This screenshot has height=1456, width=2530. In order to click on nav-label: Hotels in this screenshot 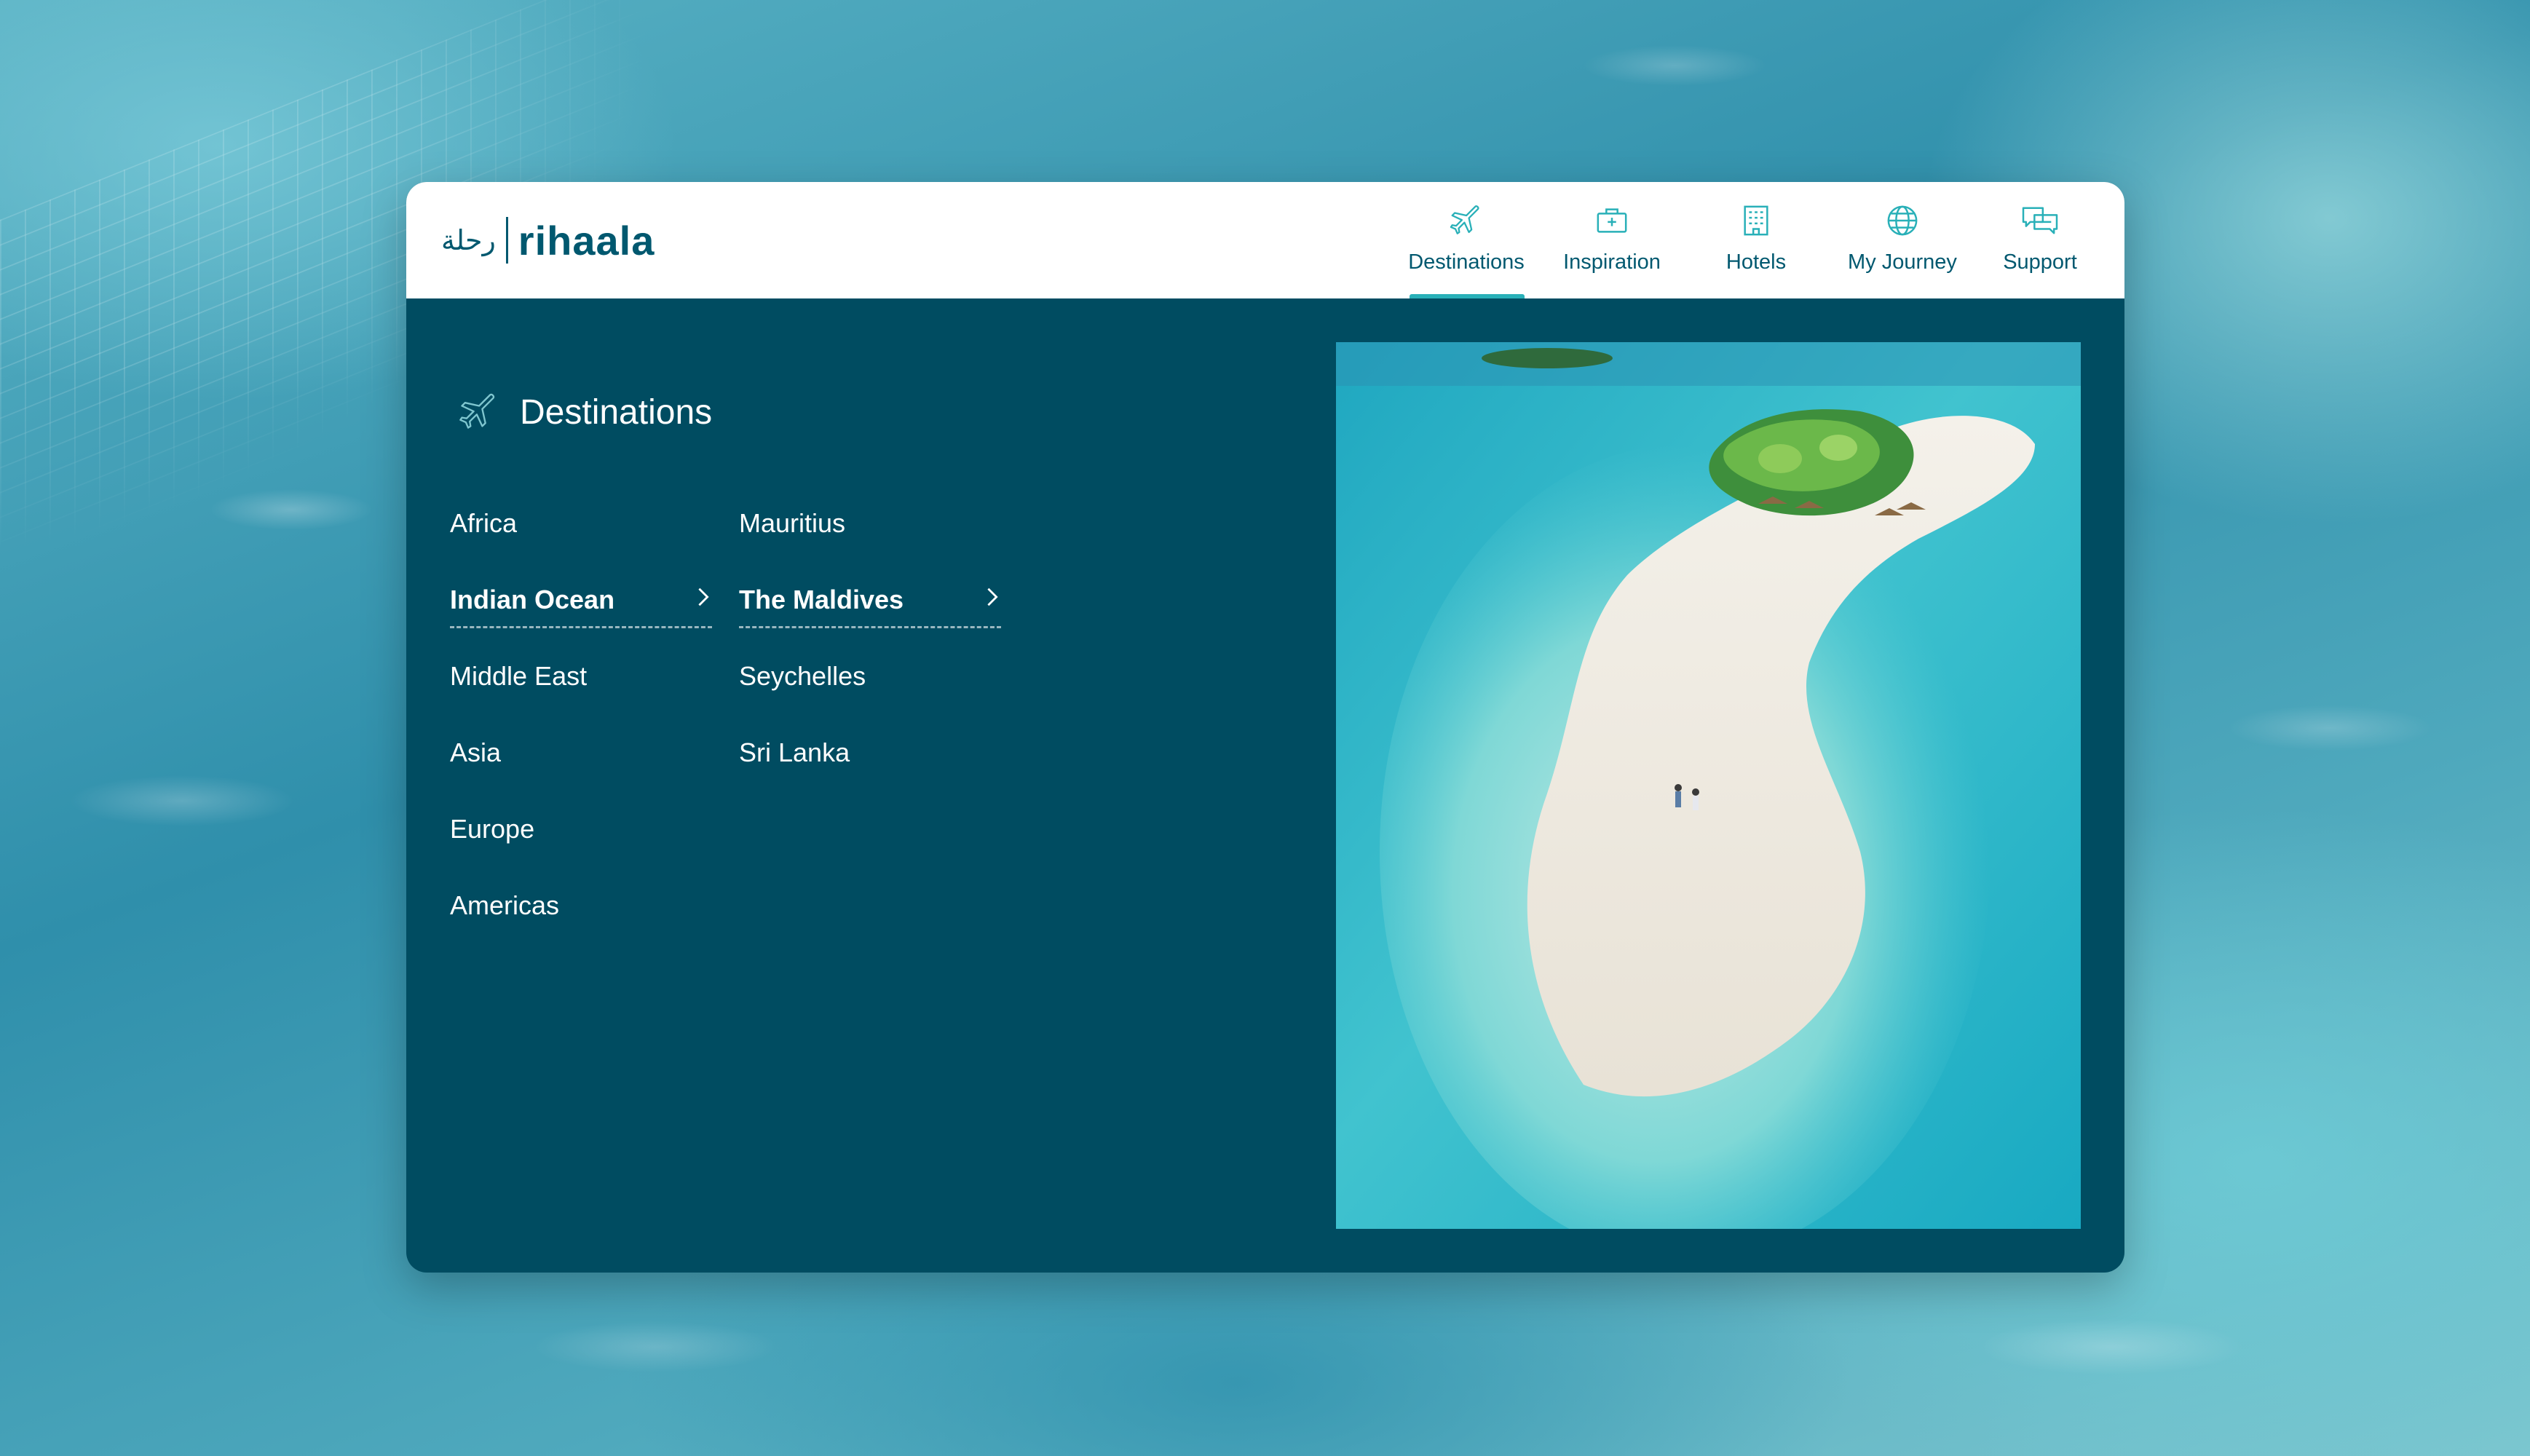, I will do `click(1756, 262)`.